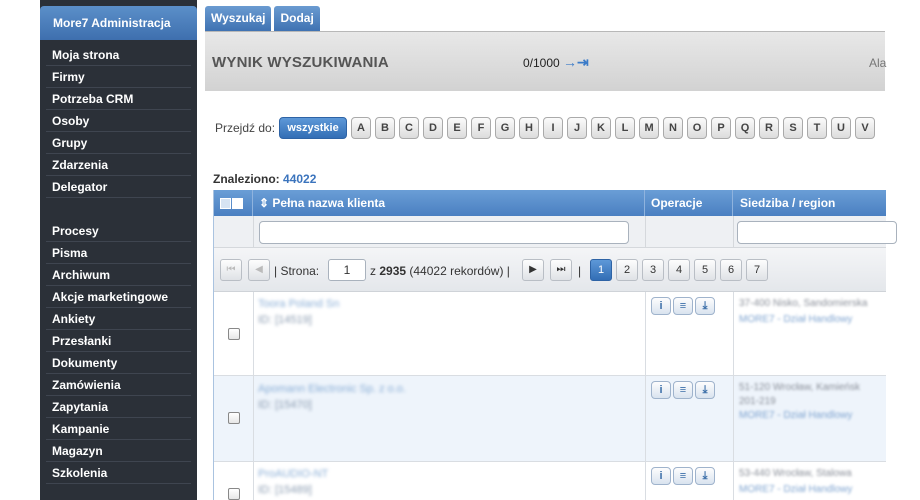 Image resolution: width=920 pixels, height=500 pixels. What do you see at coordinates (731, 270) in the screenshot?
I see `page-number-button: 6` at bounding box center [731, 270].